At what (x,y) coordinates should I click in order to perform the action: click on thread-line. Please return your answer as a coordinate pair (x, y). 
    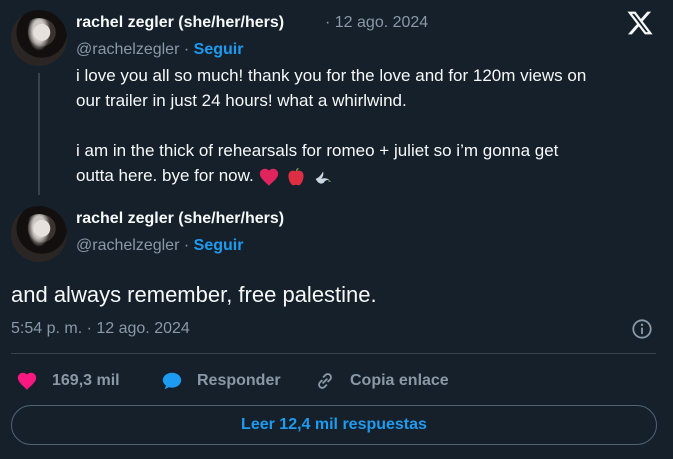
    Looking at the image, I should click on (39, 134).